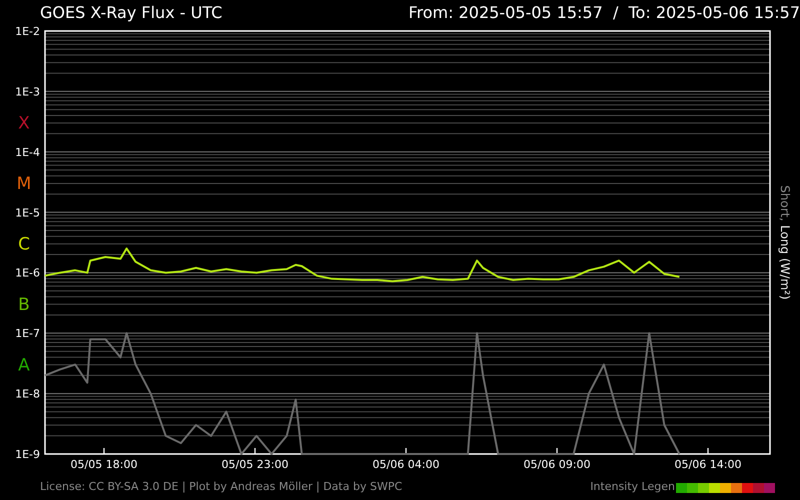 This screenshot has width=800, height=500. What do you see at coordinates (708, 464) in the screenshot?
I see `axis-label: 05/06 14:00` at bounding box center [708, 464].